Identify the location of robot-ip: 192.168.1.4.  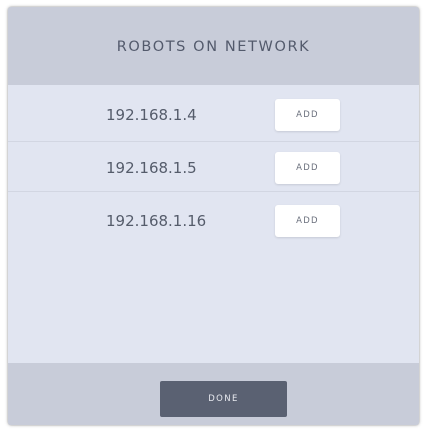
(151, 115).